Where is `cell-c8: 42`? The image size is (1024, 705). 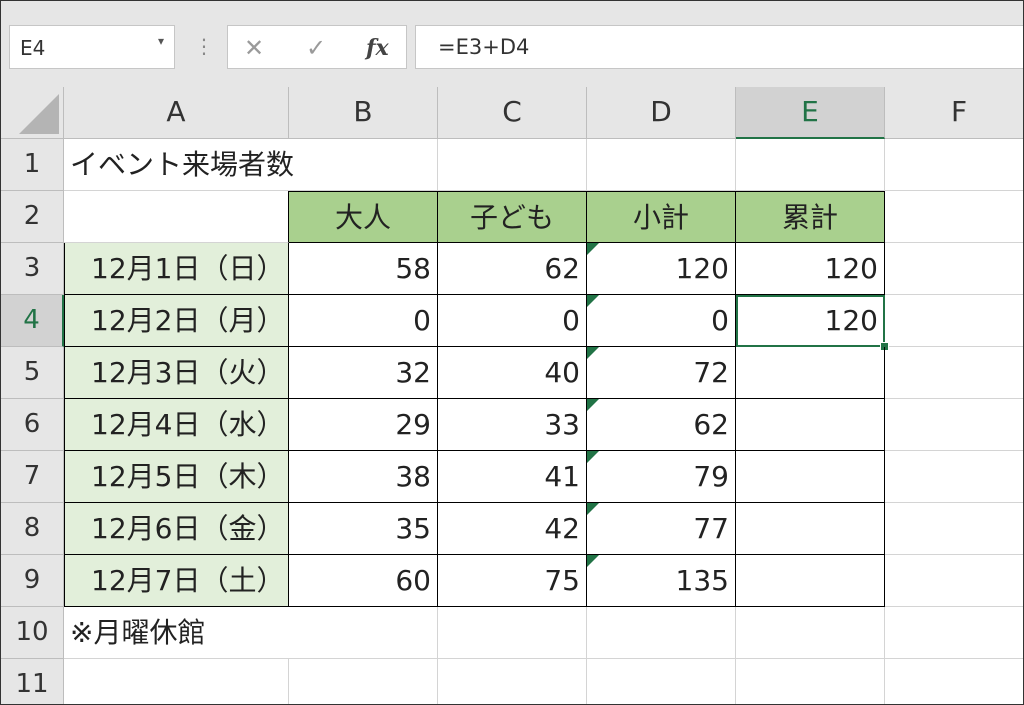 cell-c8: 42 is located at coordinates (512, 529).